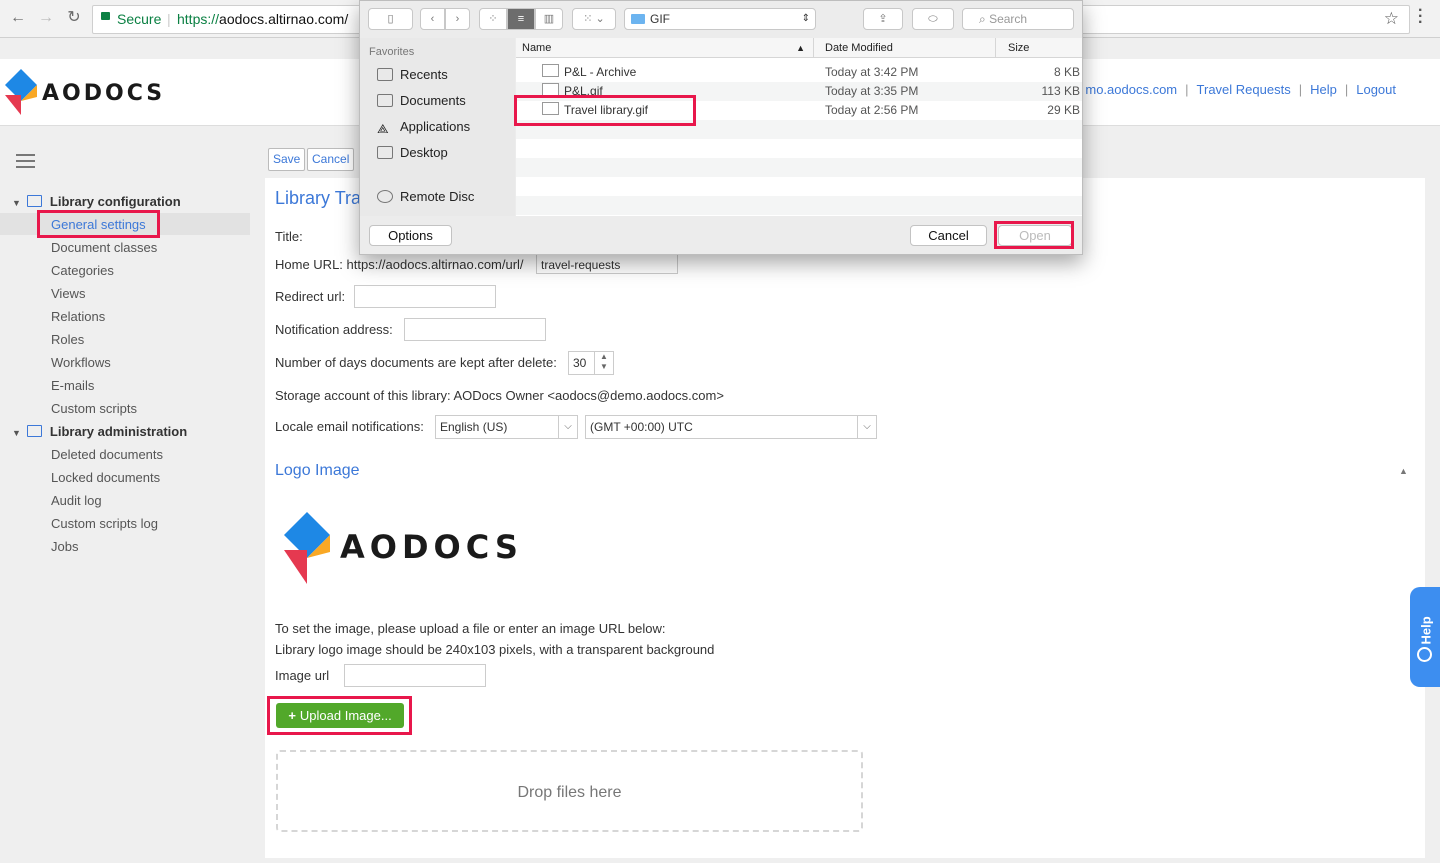  I want to click on favorite-label: Applications, so click(435, 126).